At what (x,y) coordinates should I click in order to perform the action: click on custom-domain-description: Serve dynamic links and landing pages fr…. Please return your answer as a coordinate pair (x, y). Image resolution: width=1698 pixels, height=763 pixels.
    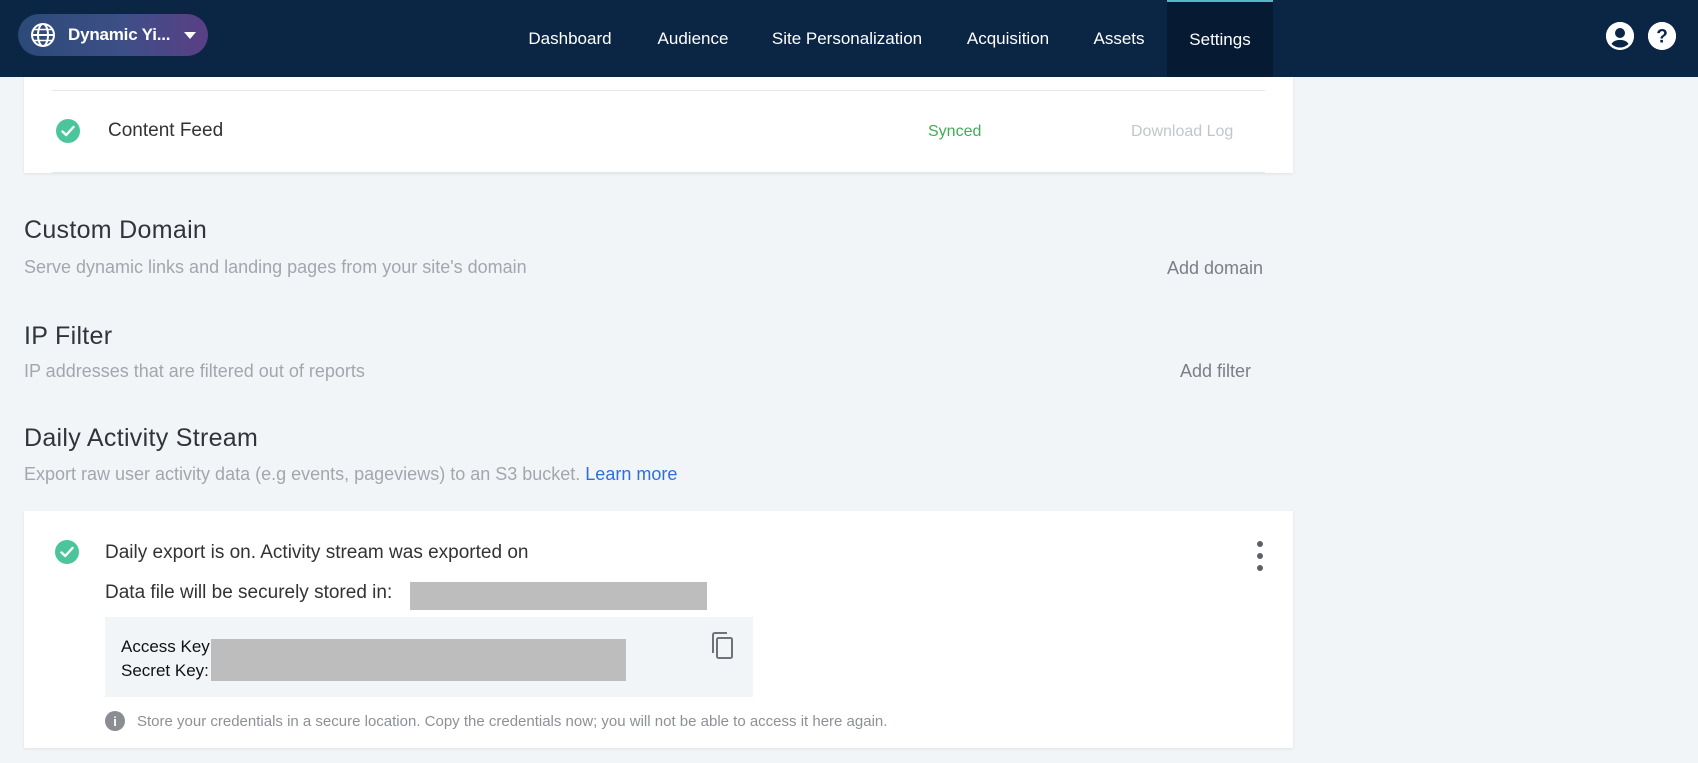
    Looking at the image, I should click on (275, 267).